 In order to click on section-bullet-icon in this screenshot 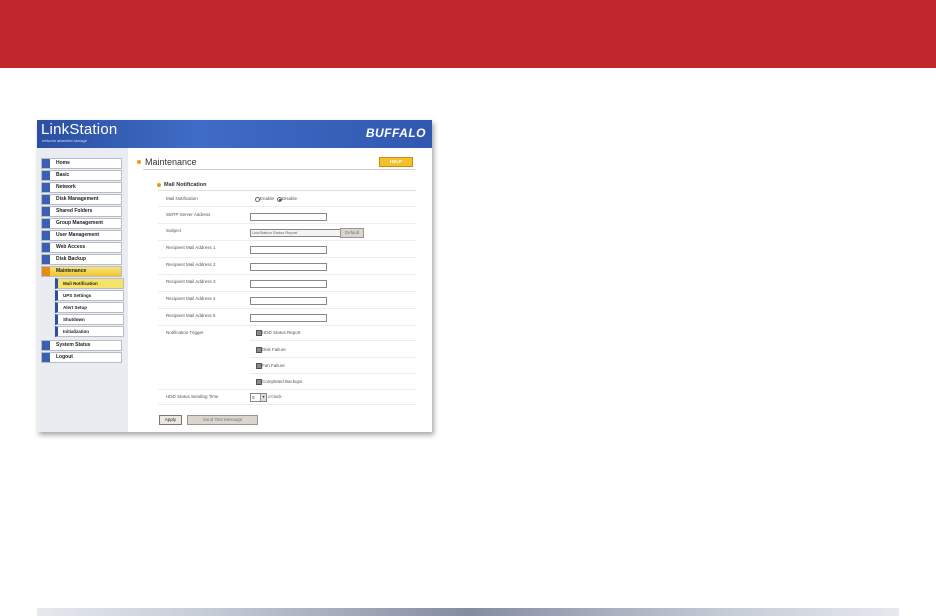, I will do `click(159, 185)`.